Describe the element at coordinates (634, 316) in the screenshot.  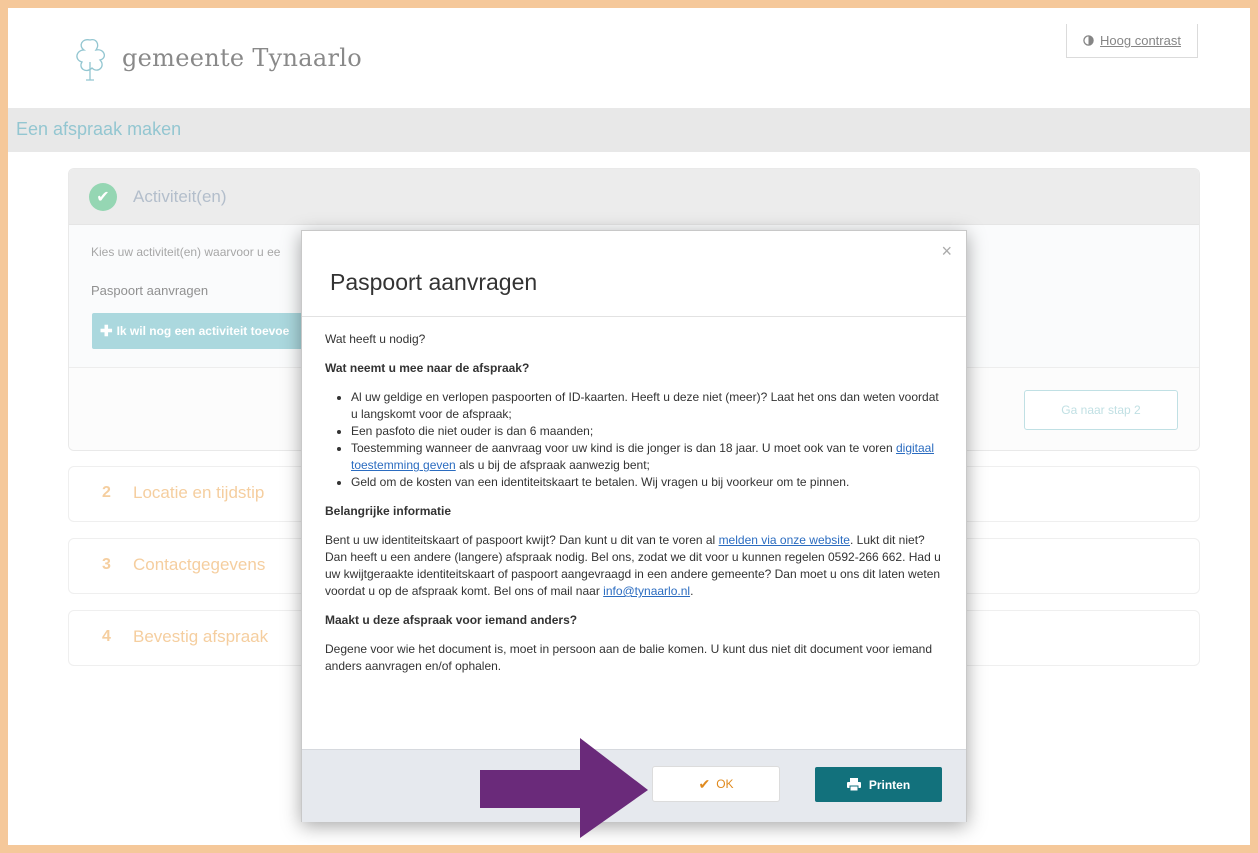
I see `modal-divider` at that location.